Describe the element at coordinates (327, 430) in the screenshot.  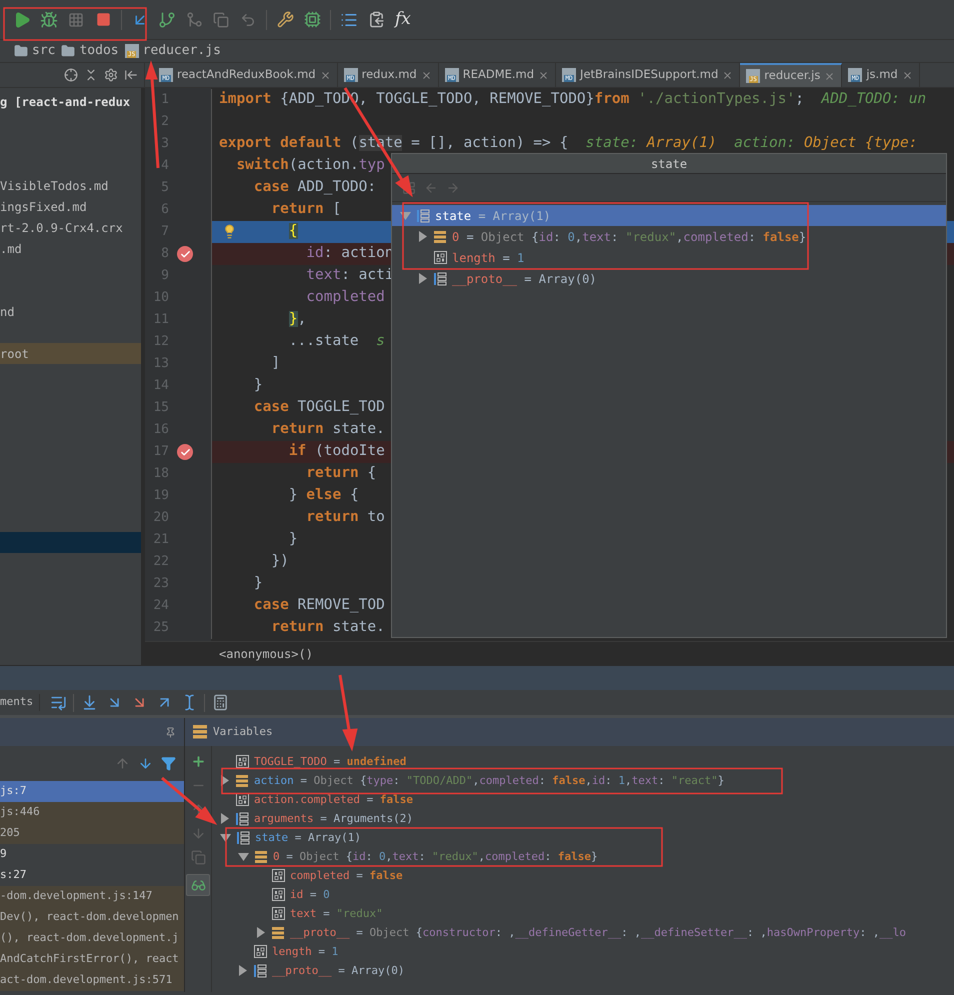
I see `code-line: return state.` at that location.